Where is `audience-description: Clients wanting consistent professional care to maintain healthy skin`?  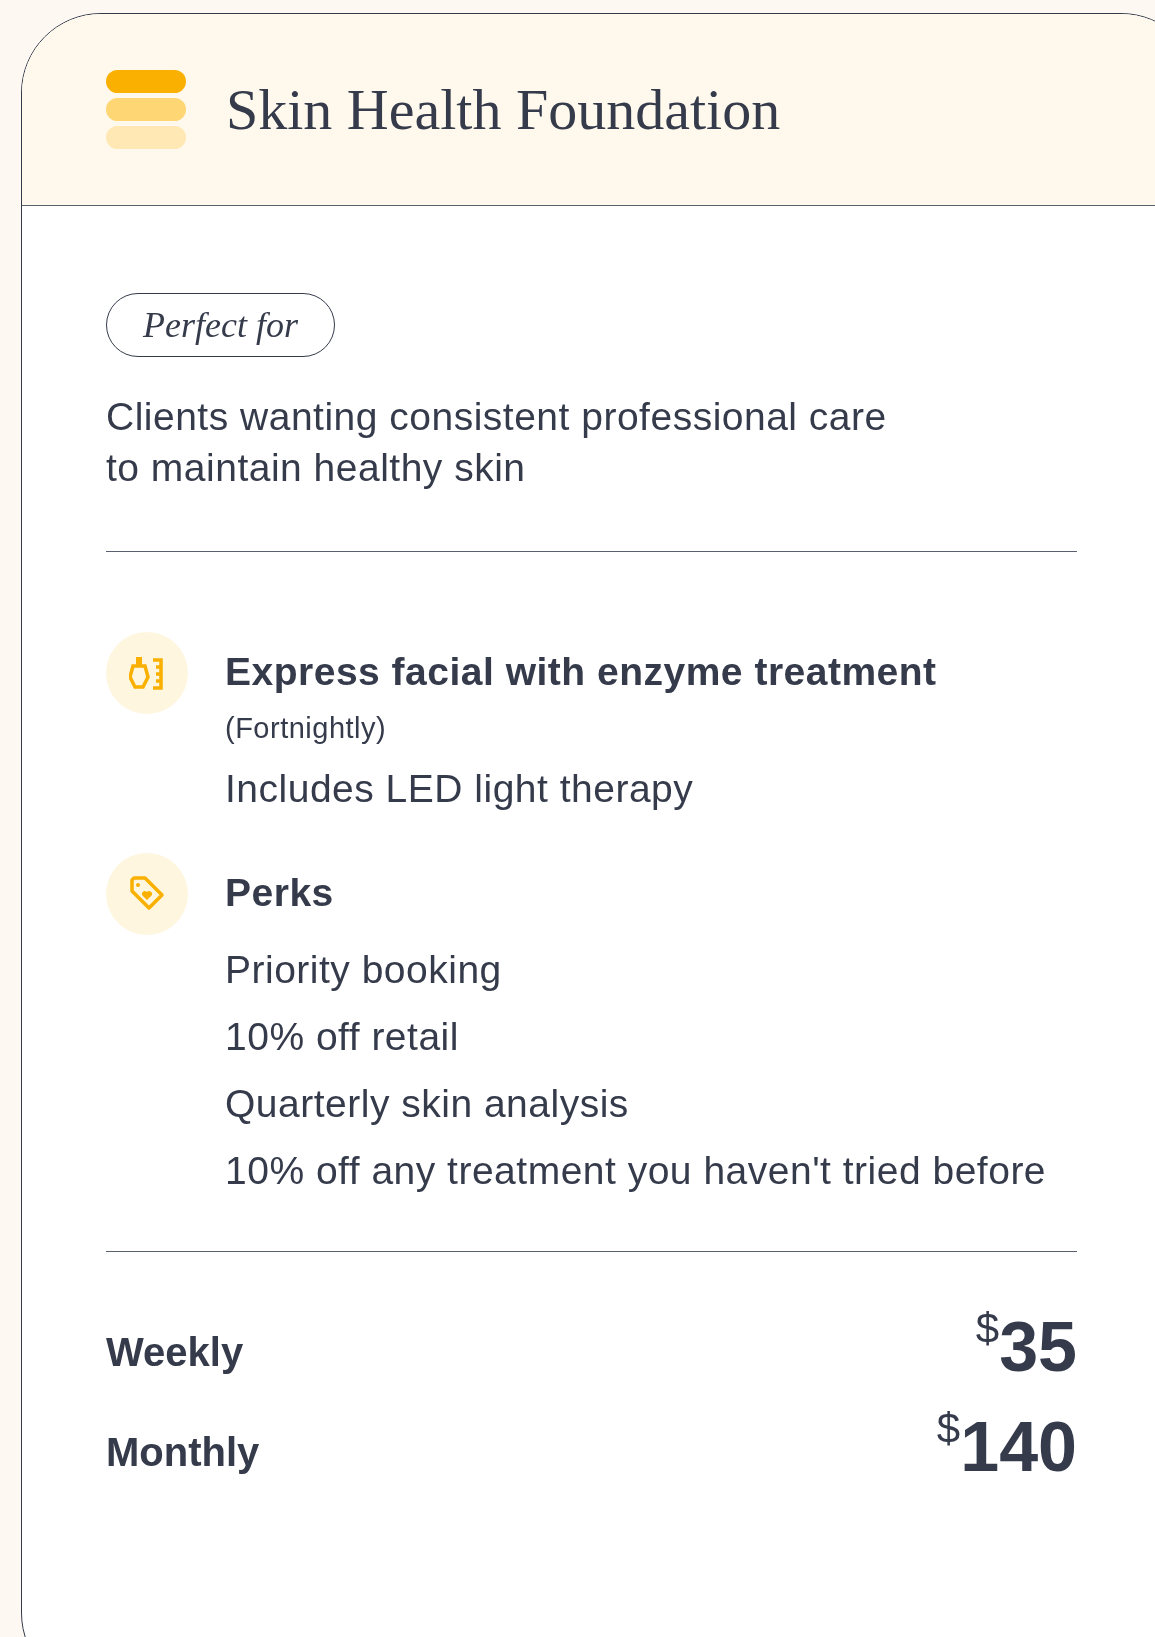
audience-description: Clients wanting consistent professional care to maintain healthy skin is located at coordinates (497, 442).